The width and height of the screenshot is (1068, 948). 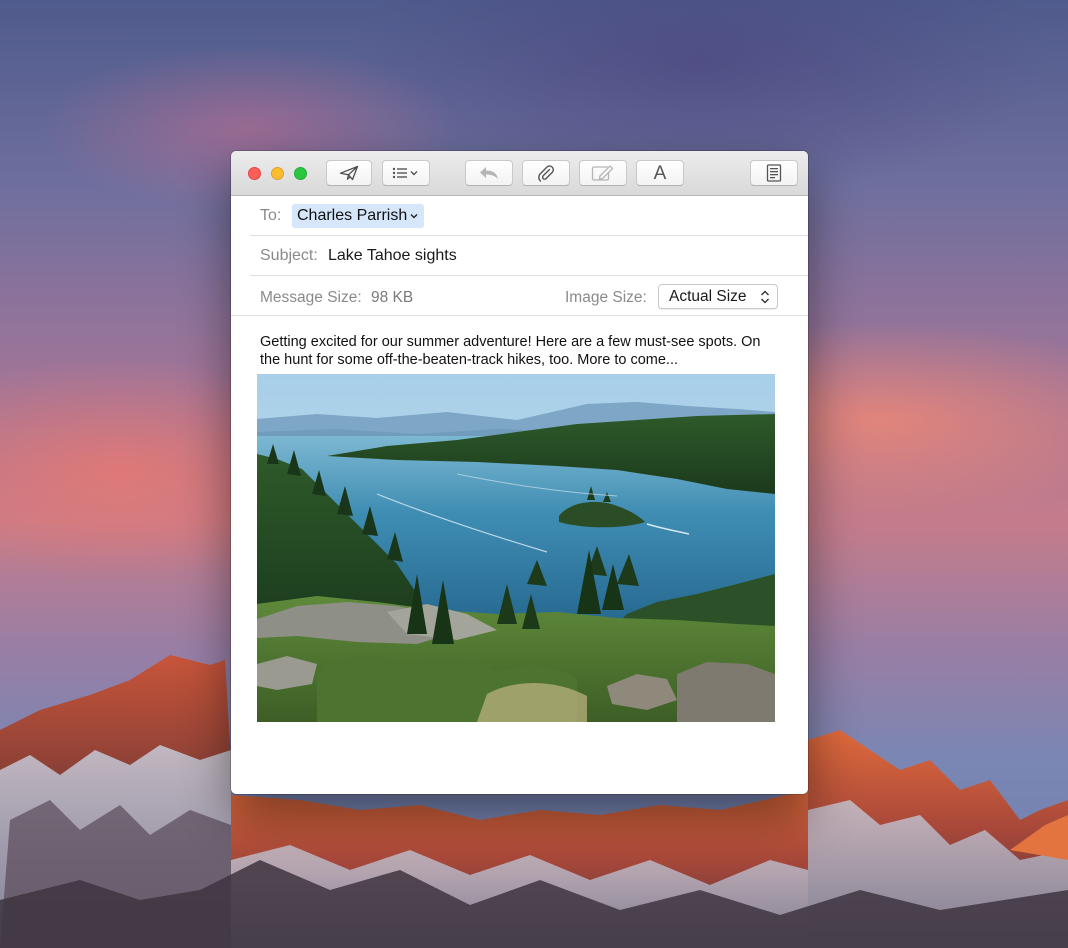 What do you see at coordinates (519, 216) in the screenshot?
I see `to-field-row: To: Charles Parrish` at bounding box center [519, 216].